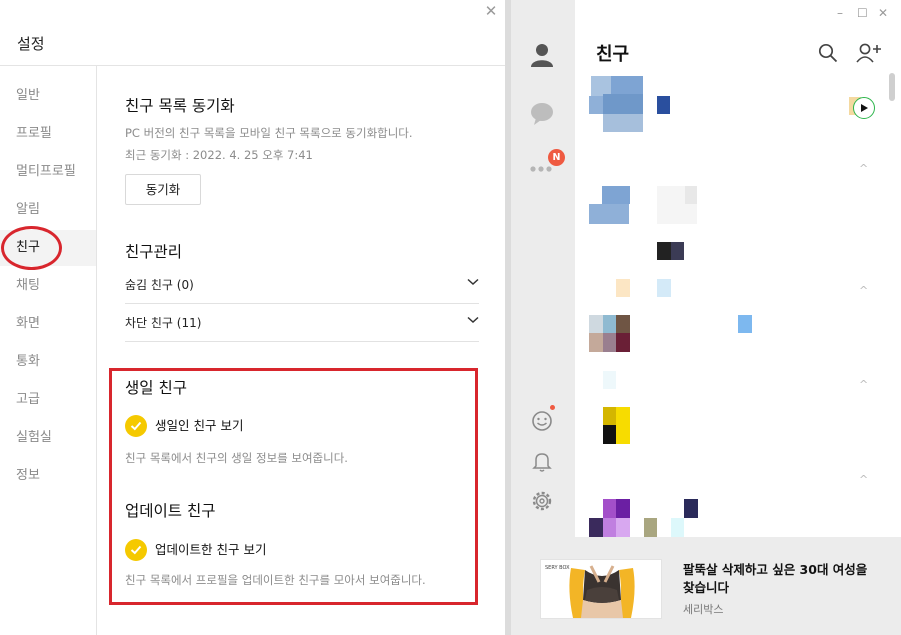 Image resolution: width=901 pixels, height=635 pixels. I want to click on blocked-friends-row: 차단 친구 (11), so click(302, 323).